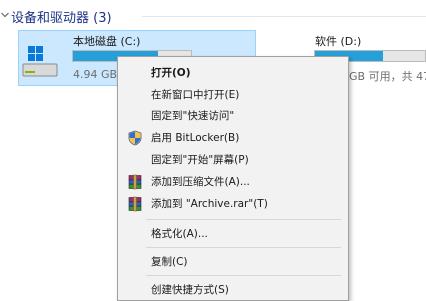  What do you see at coordinates (169, 262) in the screenshot?
I see `menu-item-label: 复制(C)` at bounding box center [169, 262].